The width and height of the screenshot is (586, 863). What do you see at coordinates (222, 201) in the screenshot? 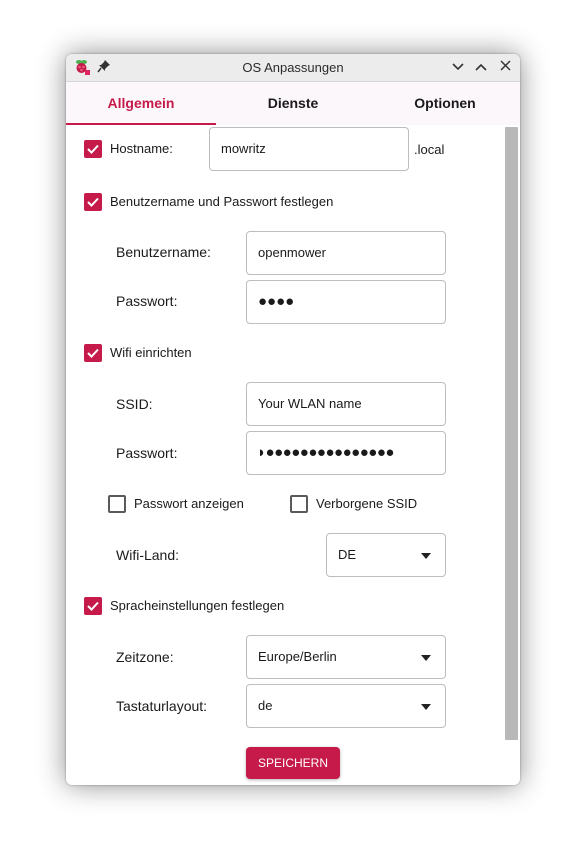
I see `user-checkbox-label: Benutzername und Passwort festlegen` at bounding box center [222, 201].